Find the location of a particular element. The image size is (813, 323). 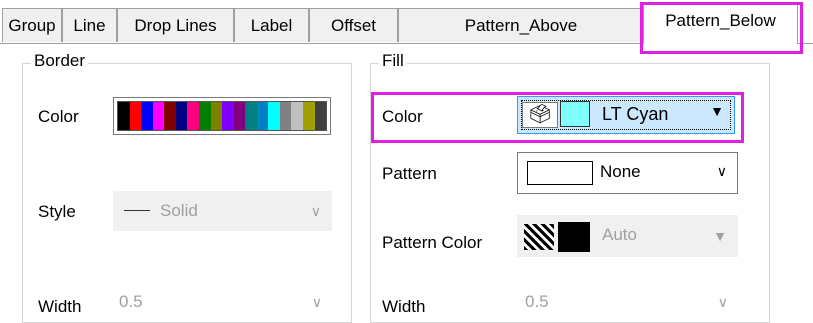

pattern-select: None ∨ is located at coordinates (627, 173).